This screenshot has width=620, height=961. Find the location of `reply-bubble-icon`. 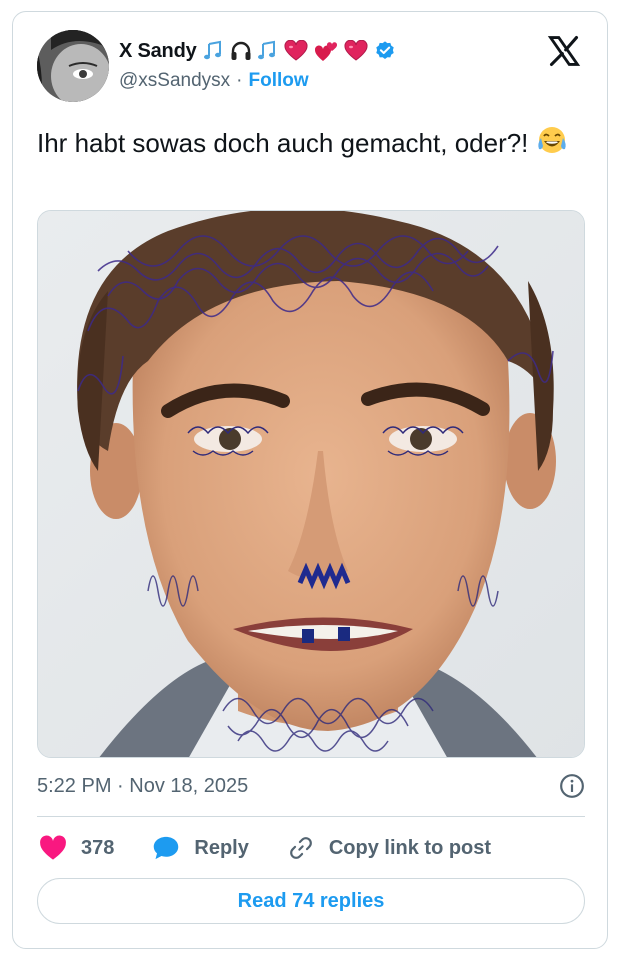

reply-bubble-icon is located at coordinates (166, 848).